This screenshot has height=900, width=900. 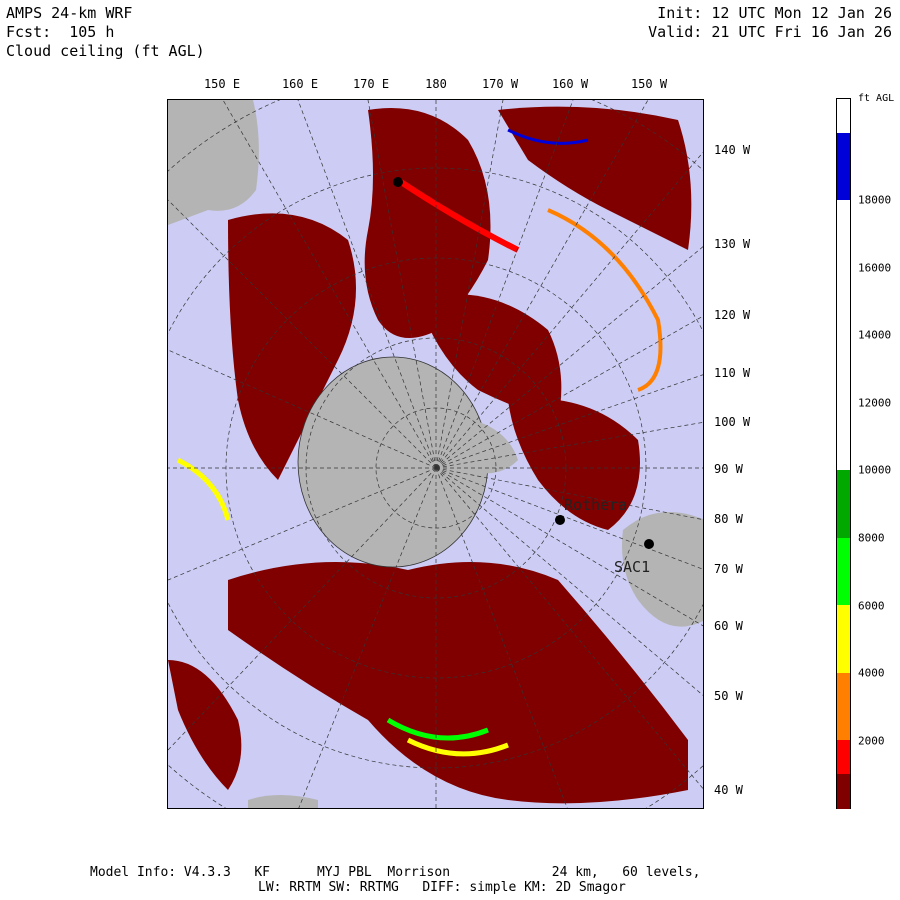 I want to click on colorbar-tick-16000: 16000, so click(x=875, y=268).